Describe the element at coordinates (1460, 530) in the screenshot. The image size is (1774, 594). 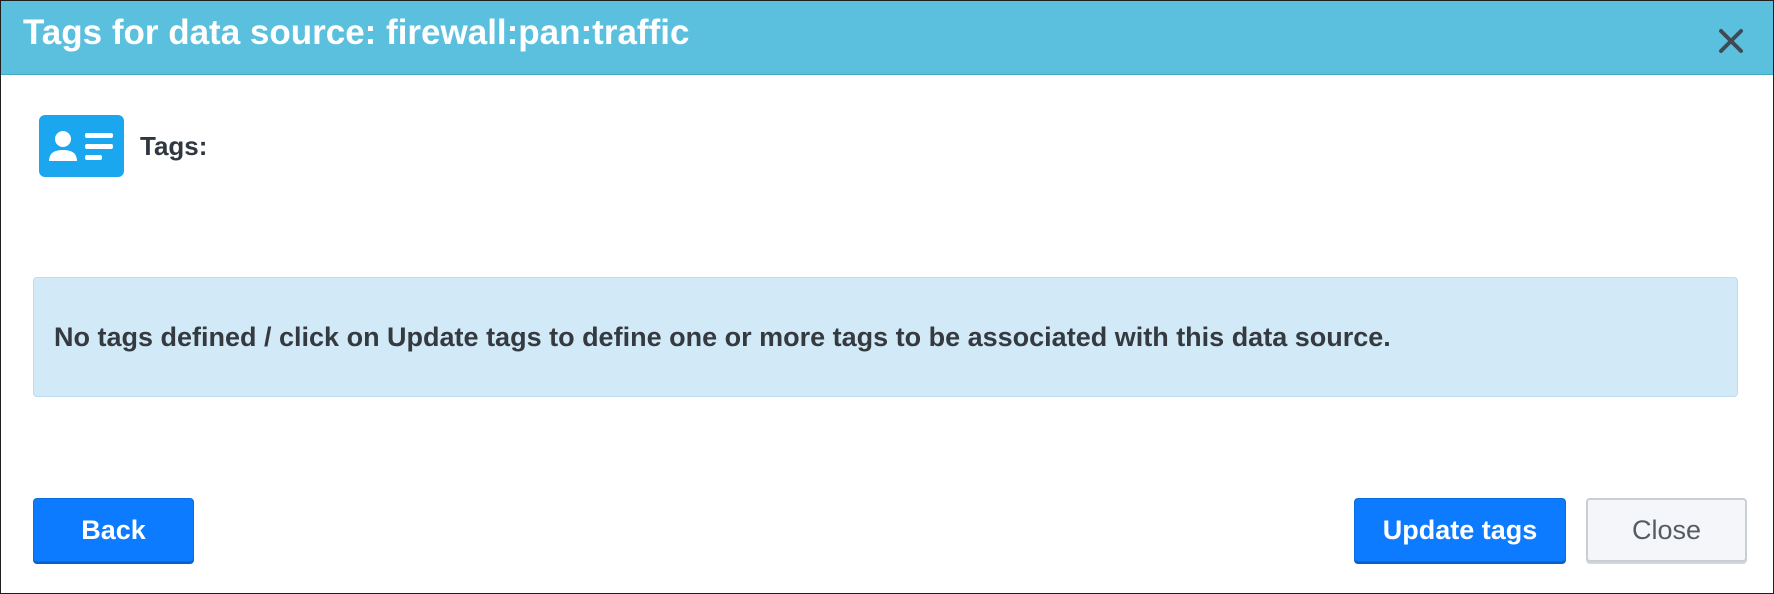
I see `update-tags-button: Update tags` at that location.